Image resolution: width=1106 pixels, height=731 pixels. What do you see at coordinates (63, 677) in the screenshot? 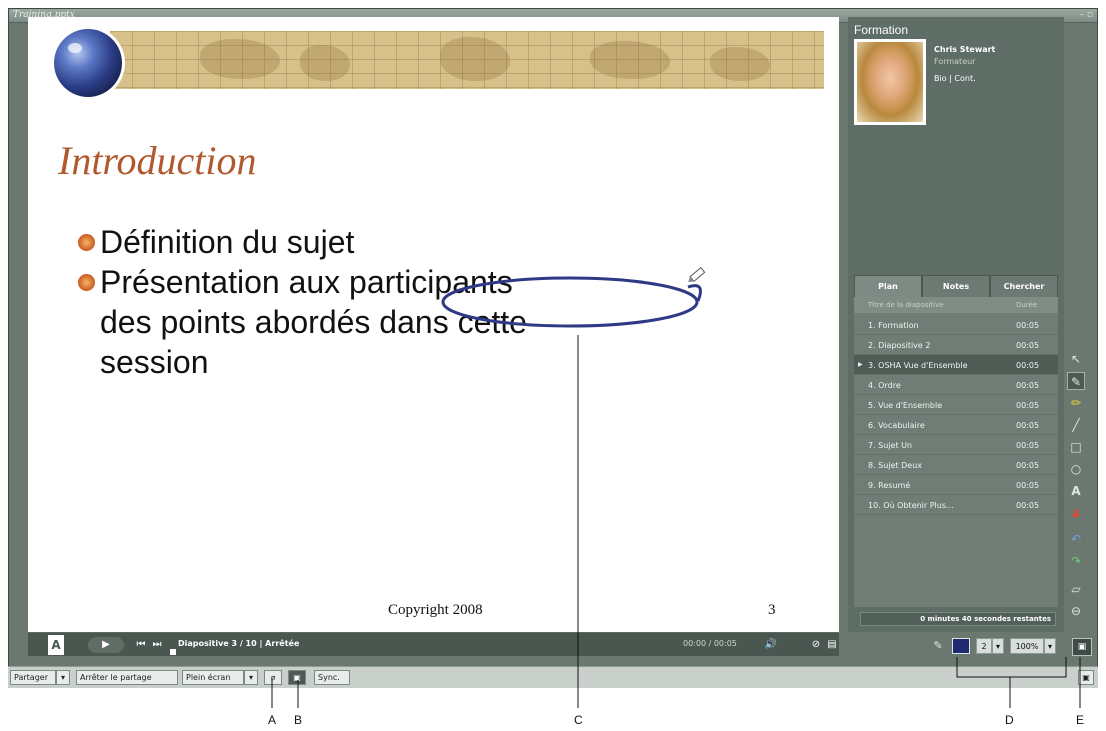
I see `share-dropdown: ▾` at bounding box center [63, 677].